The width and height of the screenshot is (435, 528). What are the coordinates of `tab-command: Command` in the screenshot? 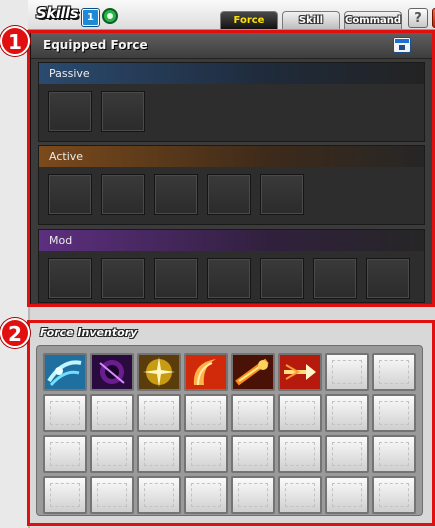 It's located at (373, 20).